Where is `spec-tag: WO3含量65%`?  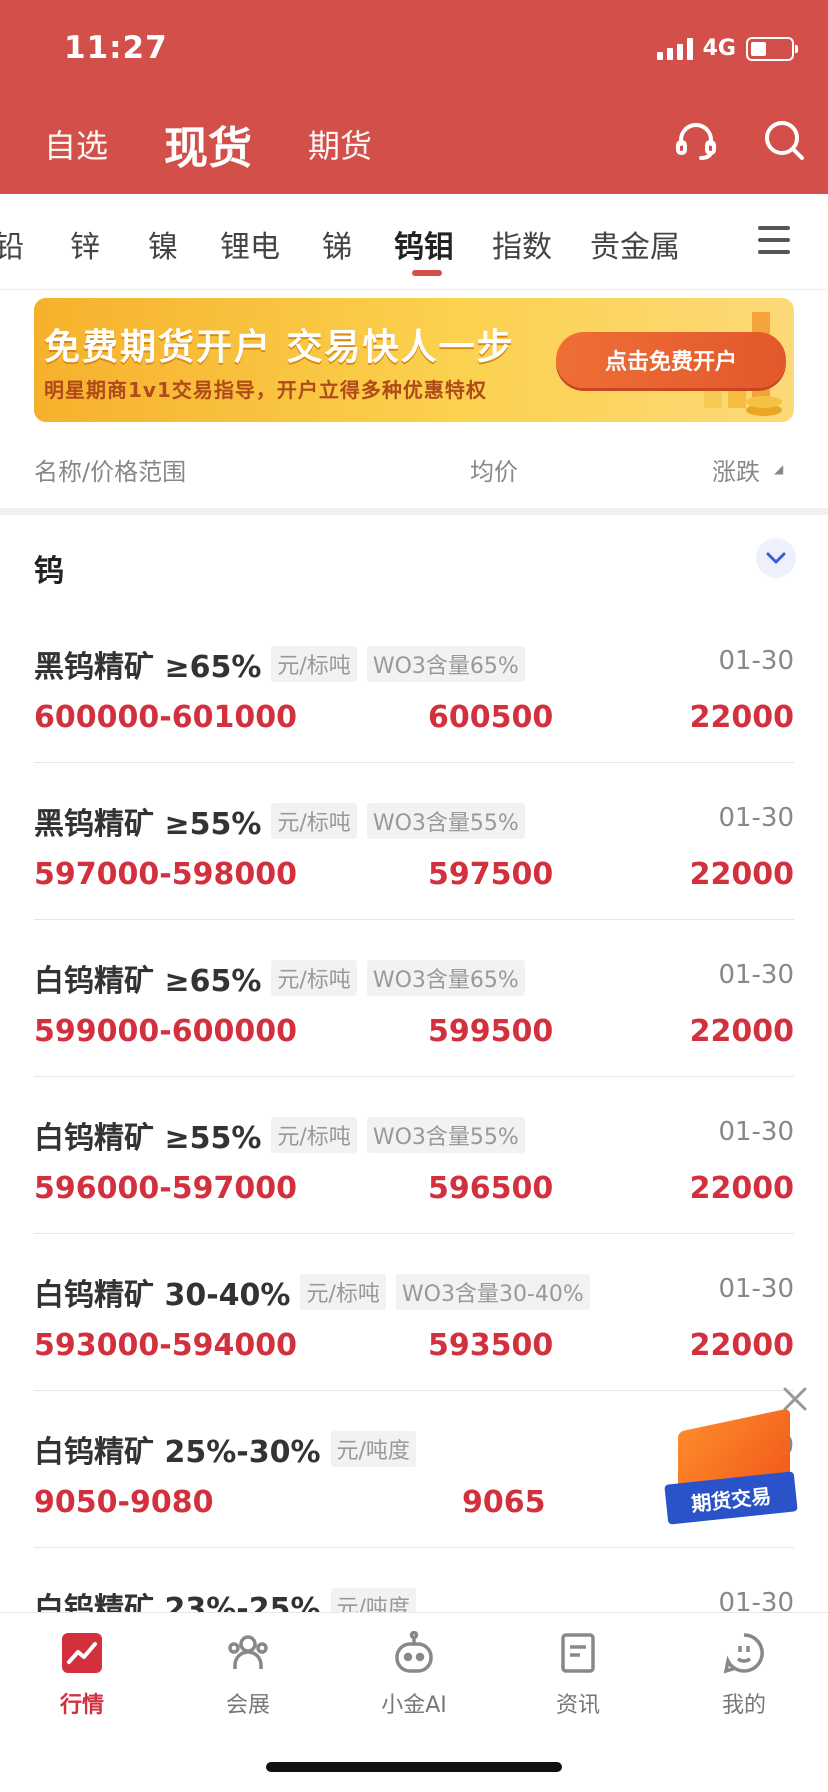
spec-tag: WO3含量65% is located at coordinates (445, 664).